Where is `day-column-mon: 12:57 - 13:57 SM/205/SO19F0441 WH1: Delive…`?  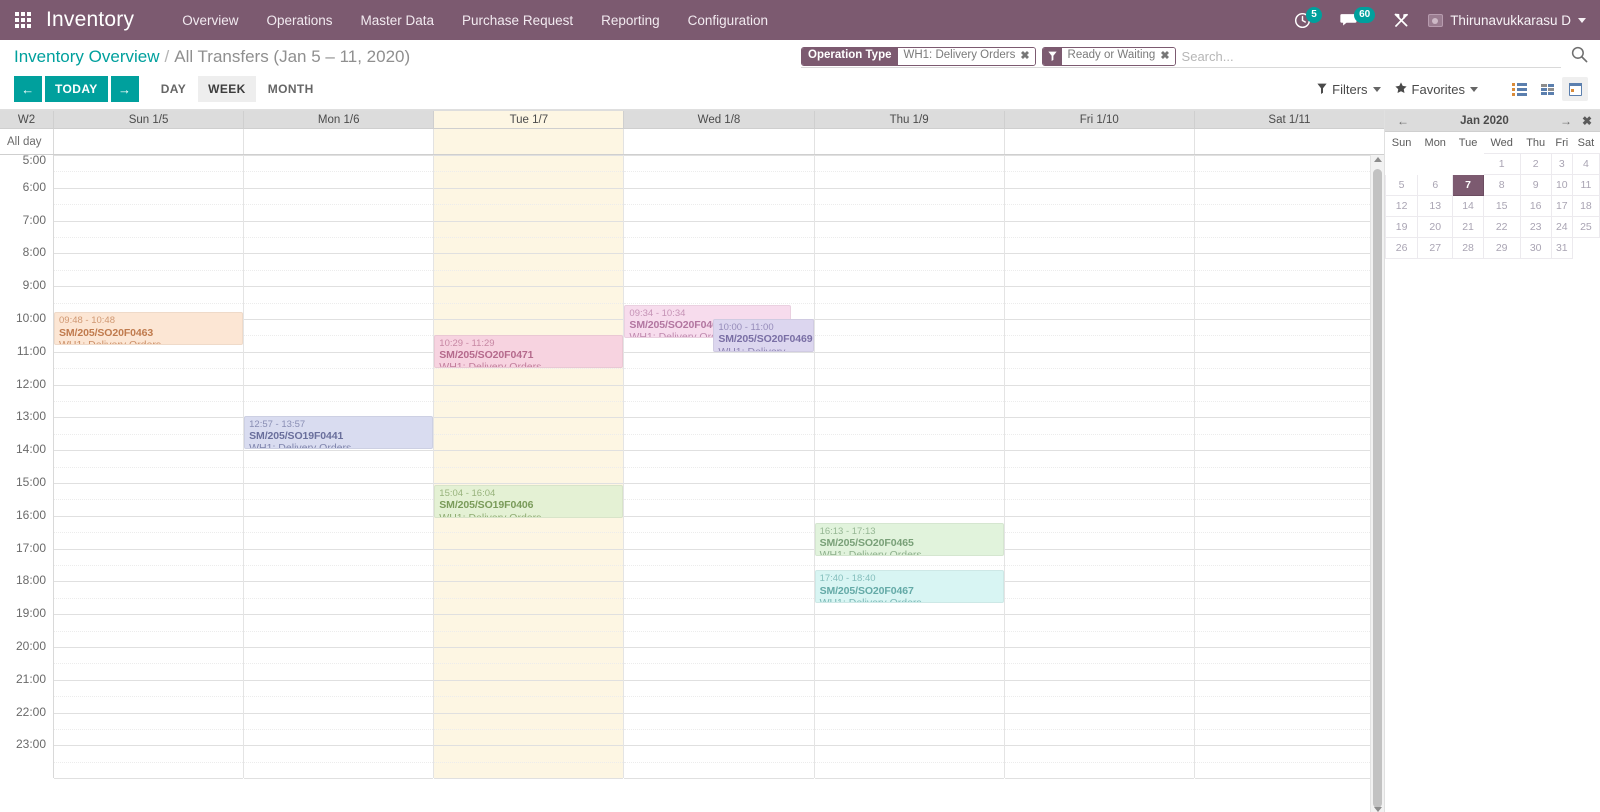
day-column-mon: 12:57 - 13:57 SM/205/SO19F0441 WH1: Delive… is located at coordinates (339, 467).